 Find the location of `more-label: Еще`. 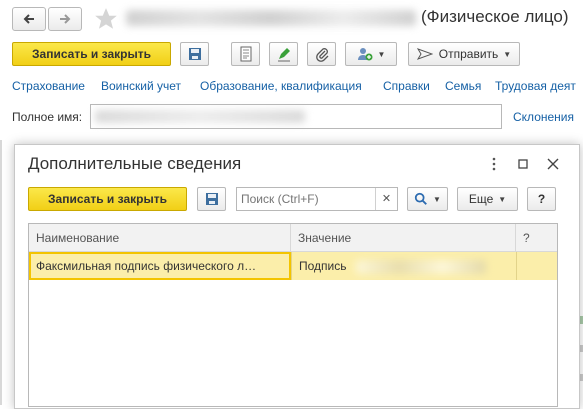

more-label: Еще is located at coordinates (481, 199).